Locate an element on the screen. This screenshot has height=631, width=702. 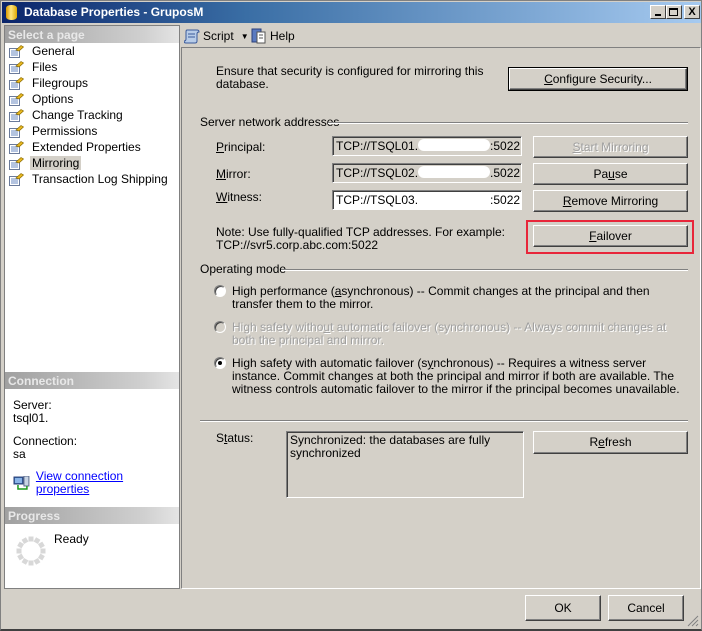
sidebar-item-label: Mirroring is located at coordinates (56, 163).